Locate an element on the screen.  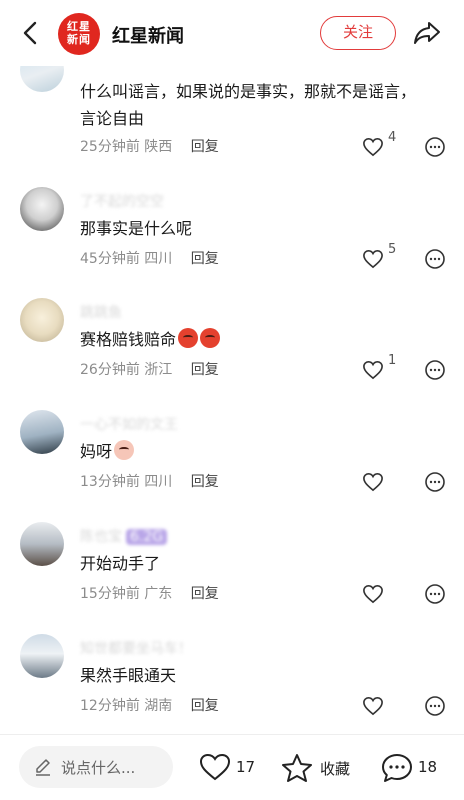
comment-meta: 45分钟前 四川 回复 is located at coordinates (149, 258).